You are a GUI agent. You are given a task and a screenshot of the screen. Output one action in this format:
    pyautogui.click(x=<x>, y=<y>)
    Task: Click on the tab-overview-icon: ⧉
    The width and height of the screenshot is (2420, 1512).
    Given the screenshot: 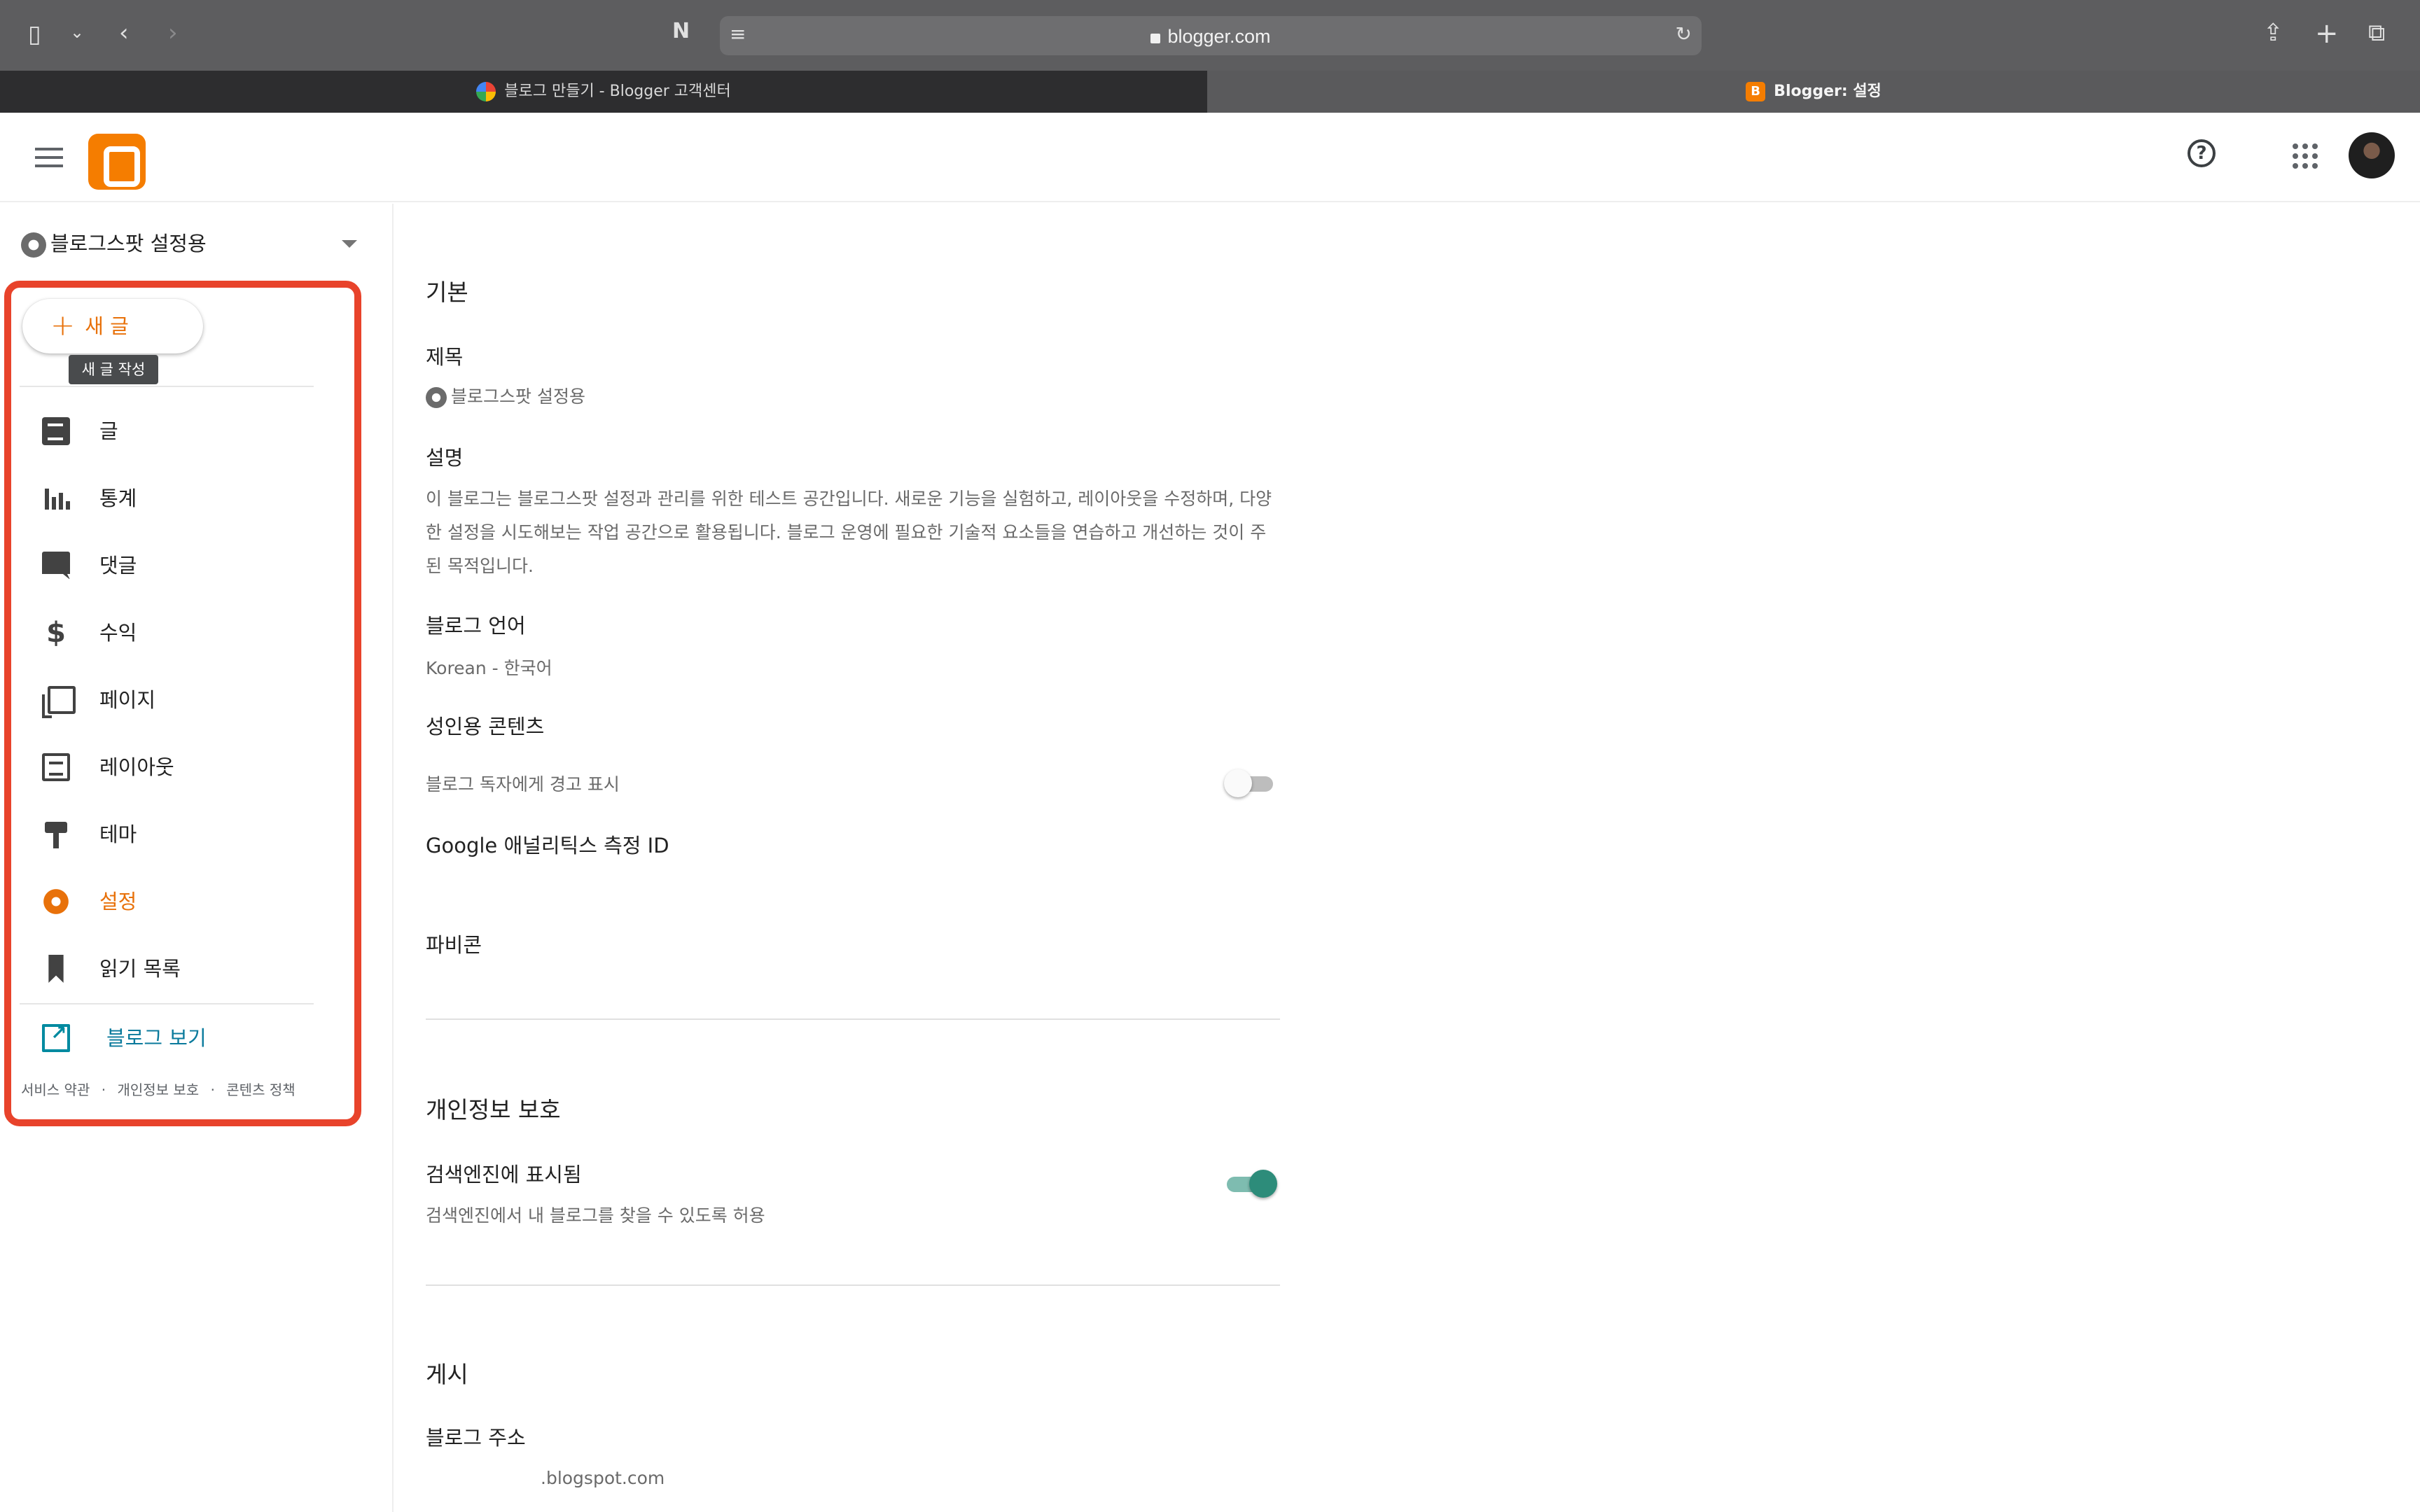 What is the action you would take?
    pyautogui.click(x=2376, y=33)
    